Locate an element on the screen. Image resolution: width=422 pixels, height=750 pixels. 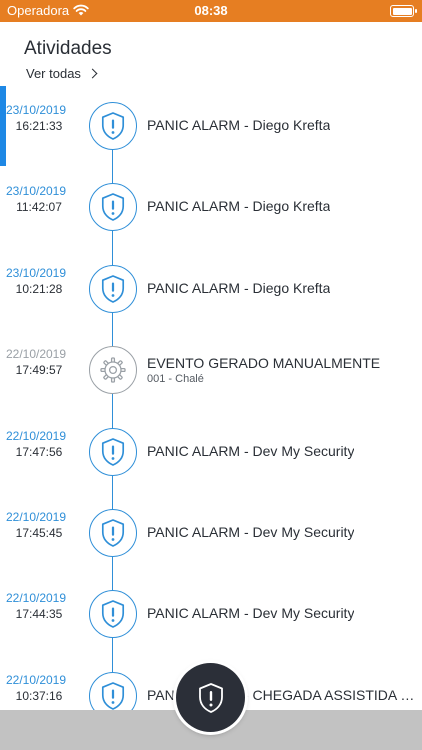
panic-button is located at coordinates (210, 697).